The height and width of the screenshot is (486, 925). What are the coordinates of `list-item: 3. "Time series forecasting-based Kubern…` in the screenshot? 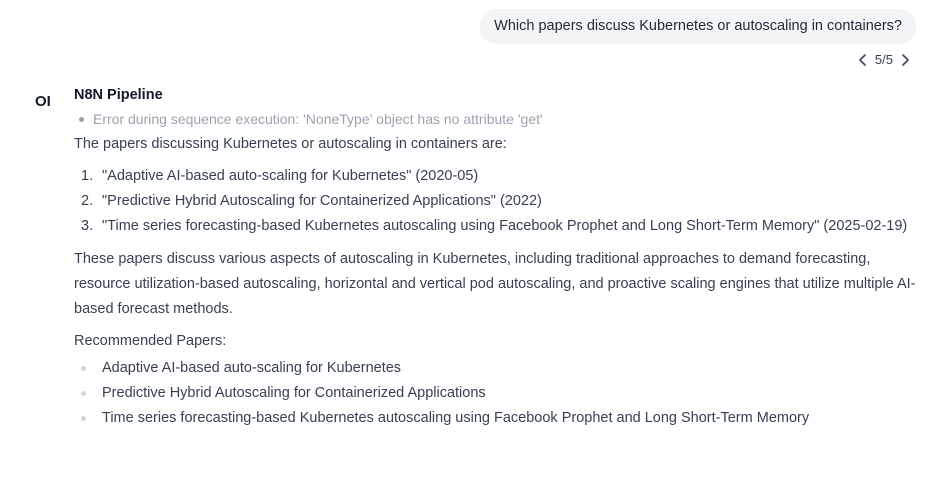 It's located at (495, 226).